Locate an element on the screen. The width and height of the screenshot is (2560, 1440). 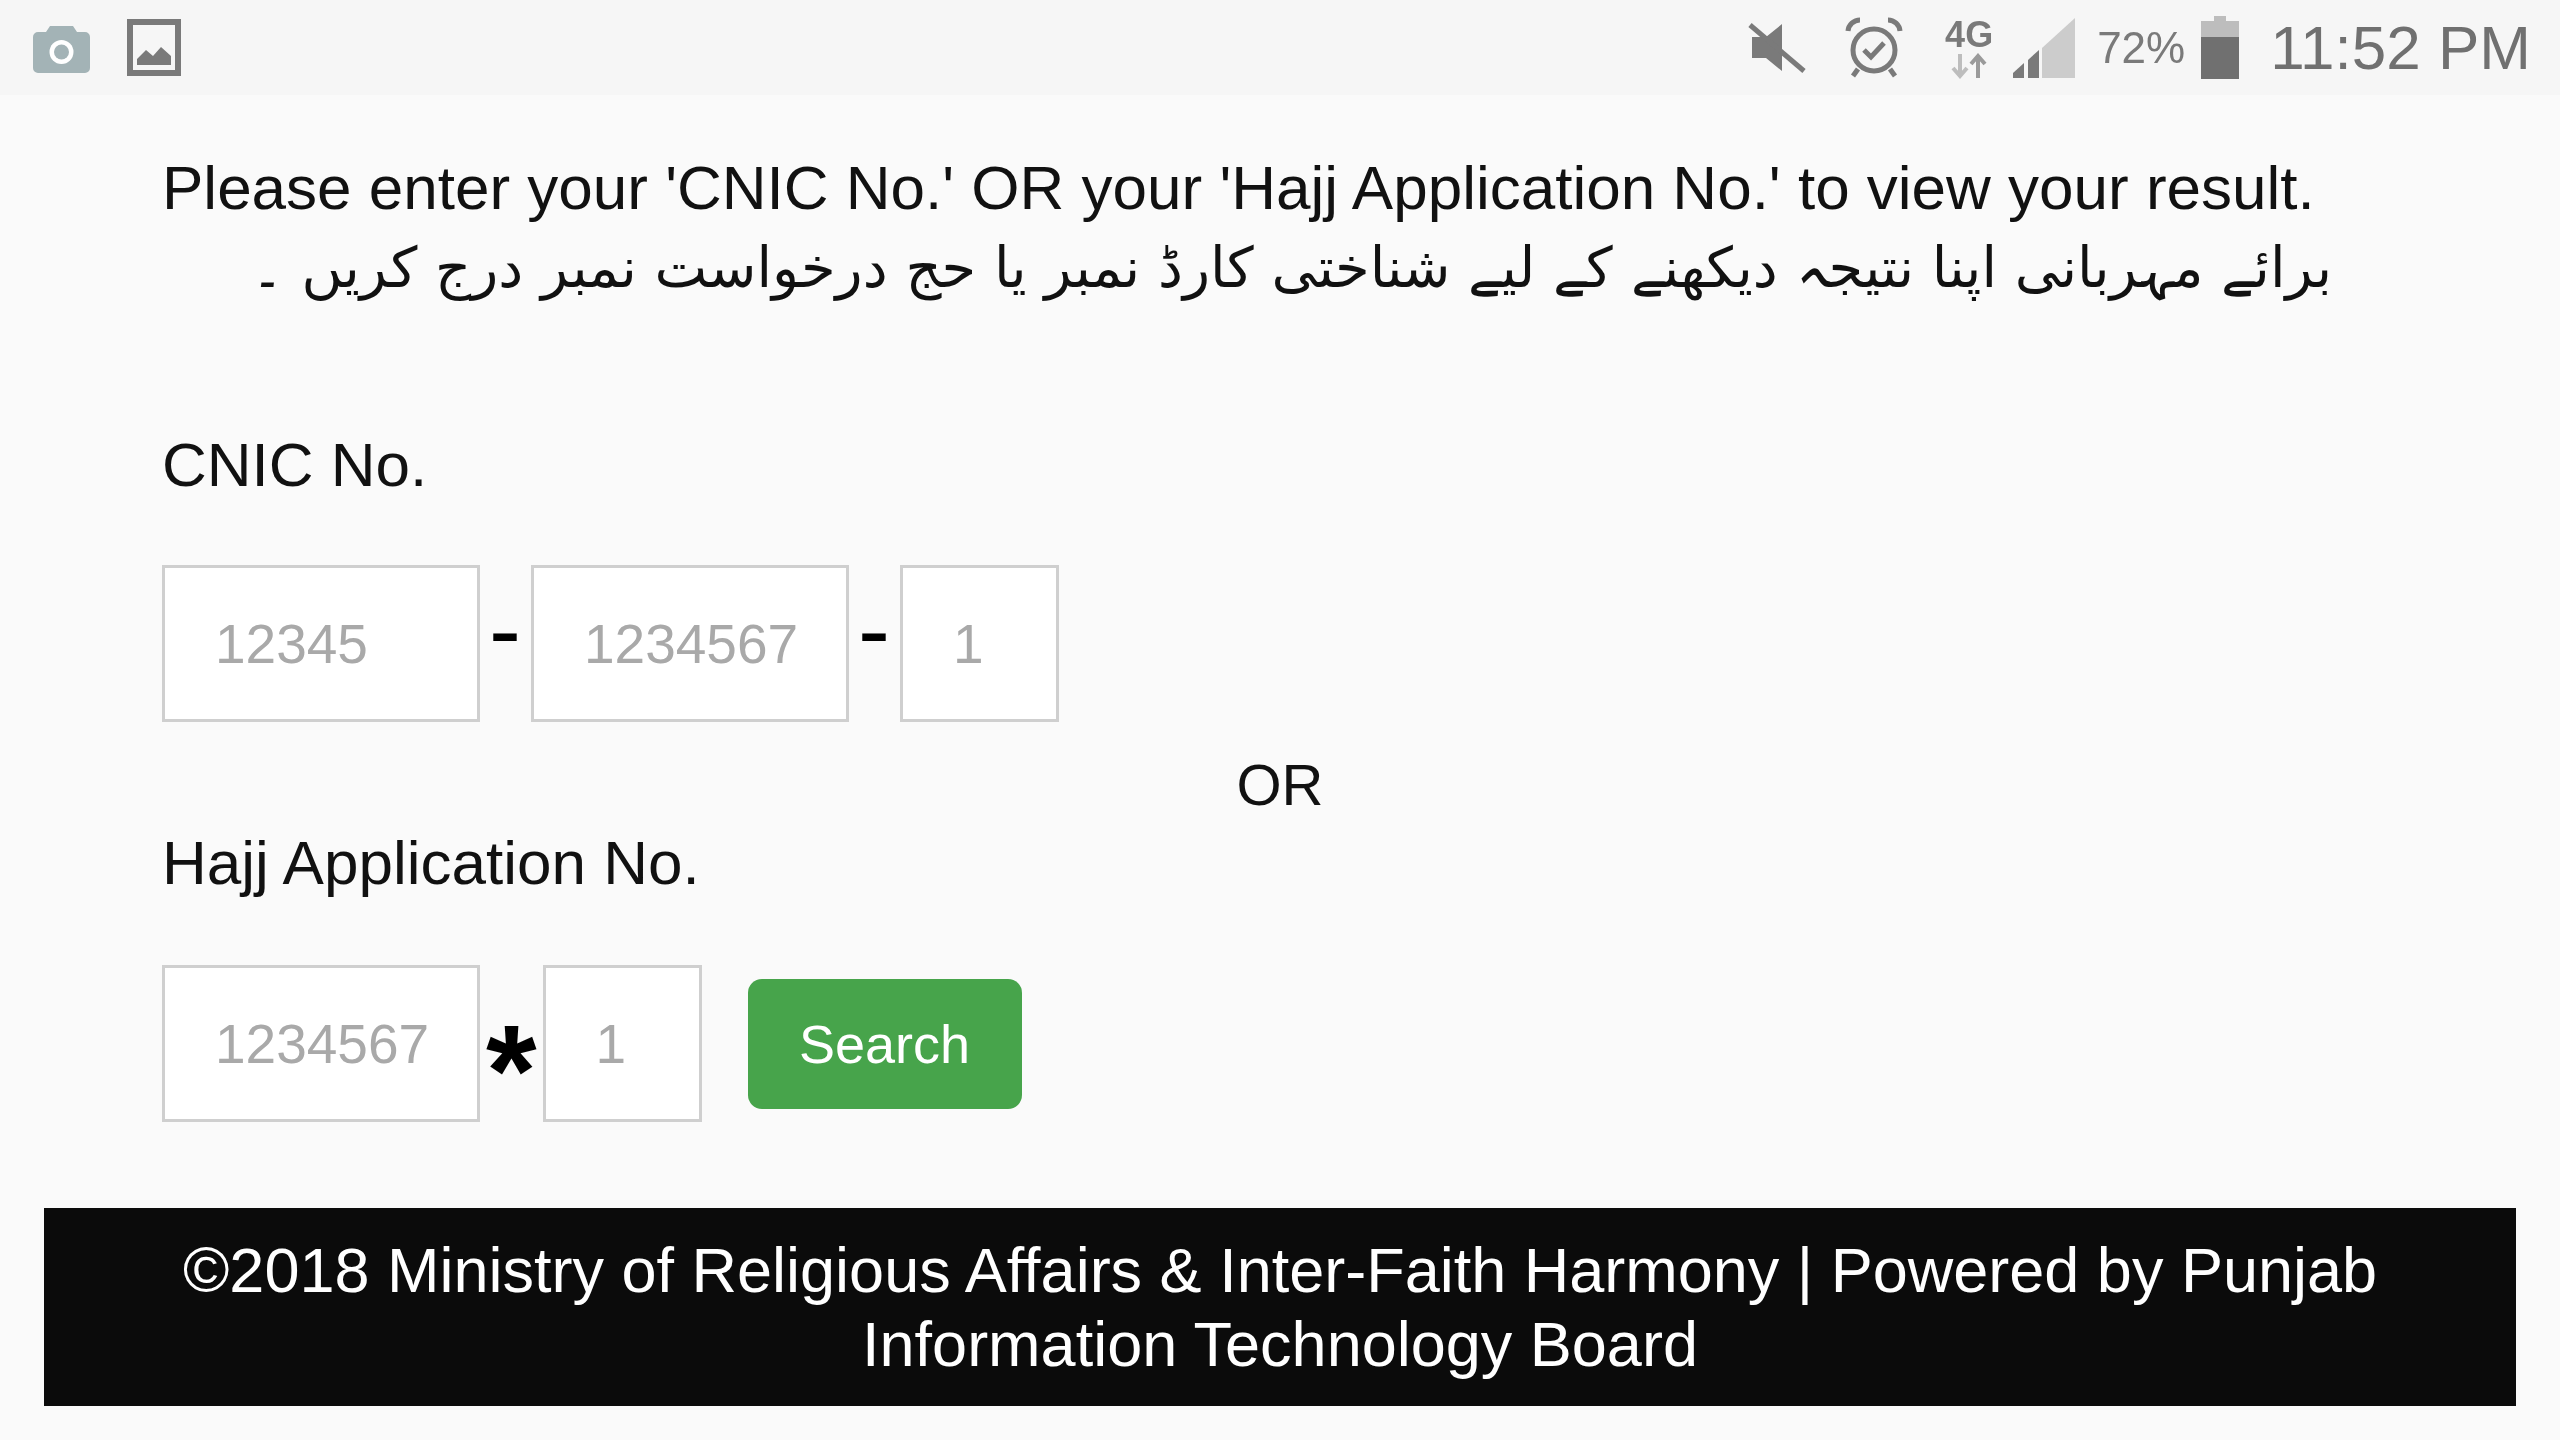
cnic-label: CNIC No. is located at coordinates (295, 465).